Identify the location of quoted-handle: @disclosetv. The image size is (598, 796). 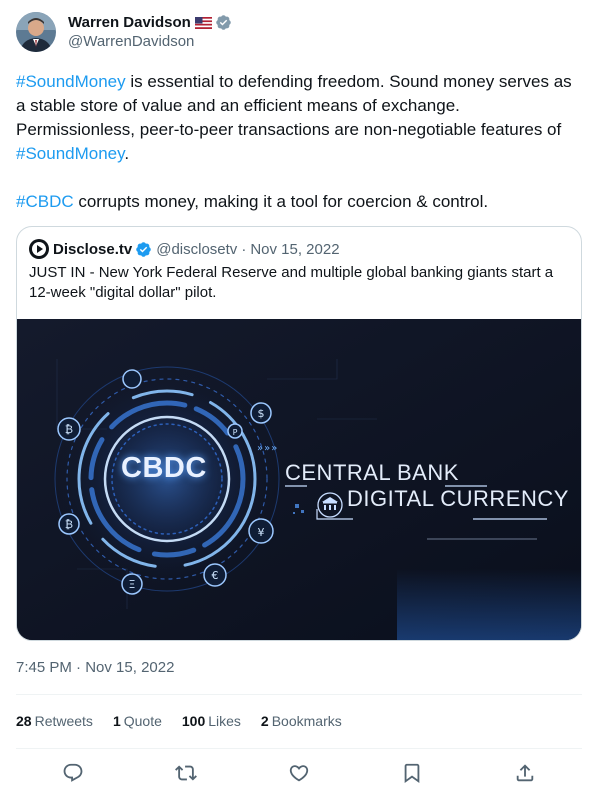
(196, 249).